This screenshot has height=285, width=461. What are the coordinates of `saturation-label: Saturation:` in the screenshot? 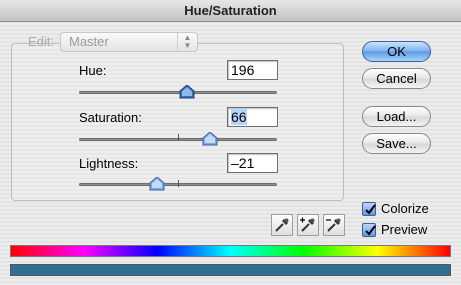 It's located at (110, 117).